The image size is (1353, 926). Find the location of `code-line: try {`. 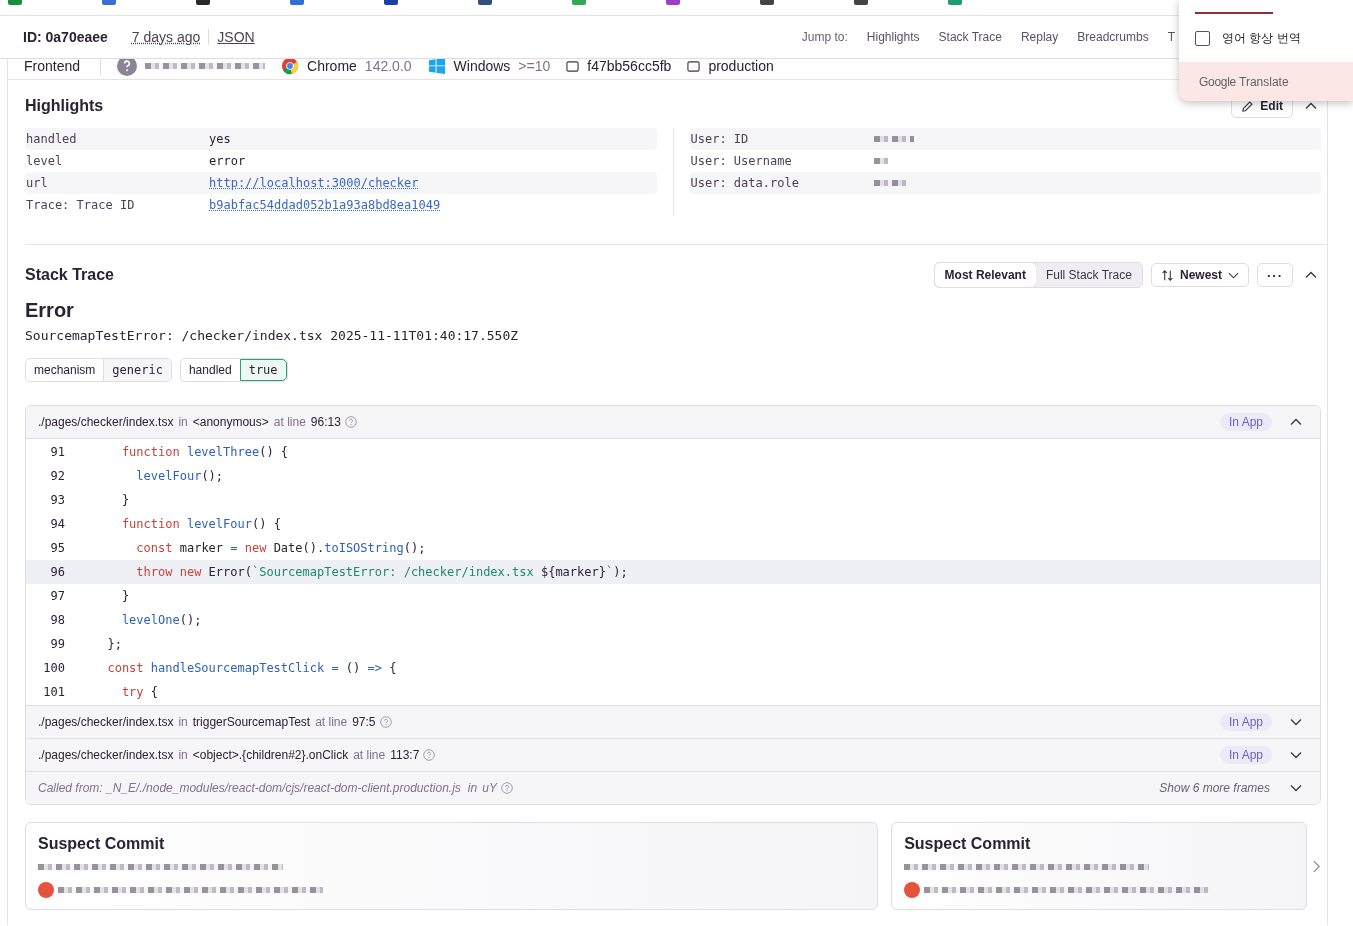

code-line: try { is located at coordinates (139, 692).